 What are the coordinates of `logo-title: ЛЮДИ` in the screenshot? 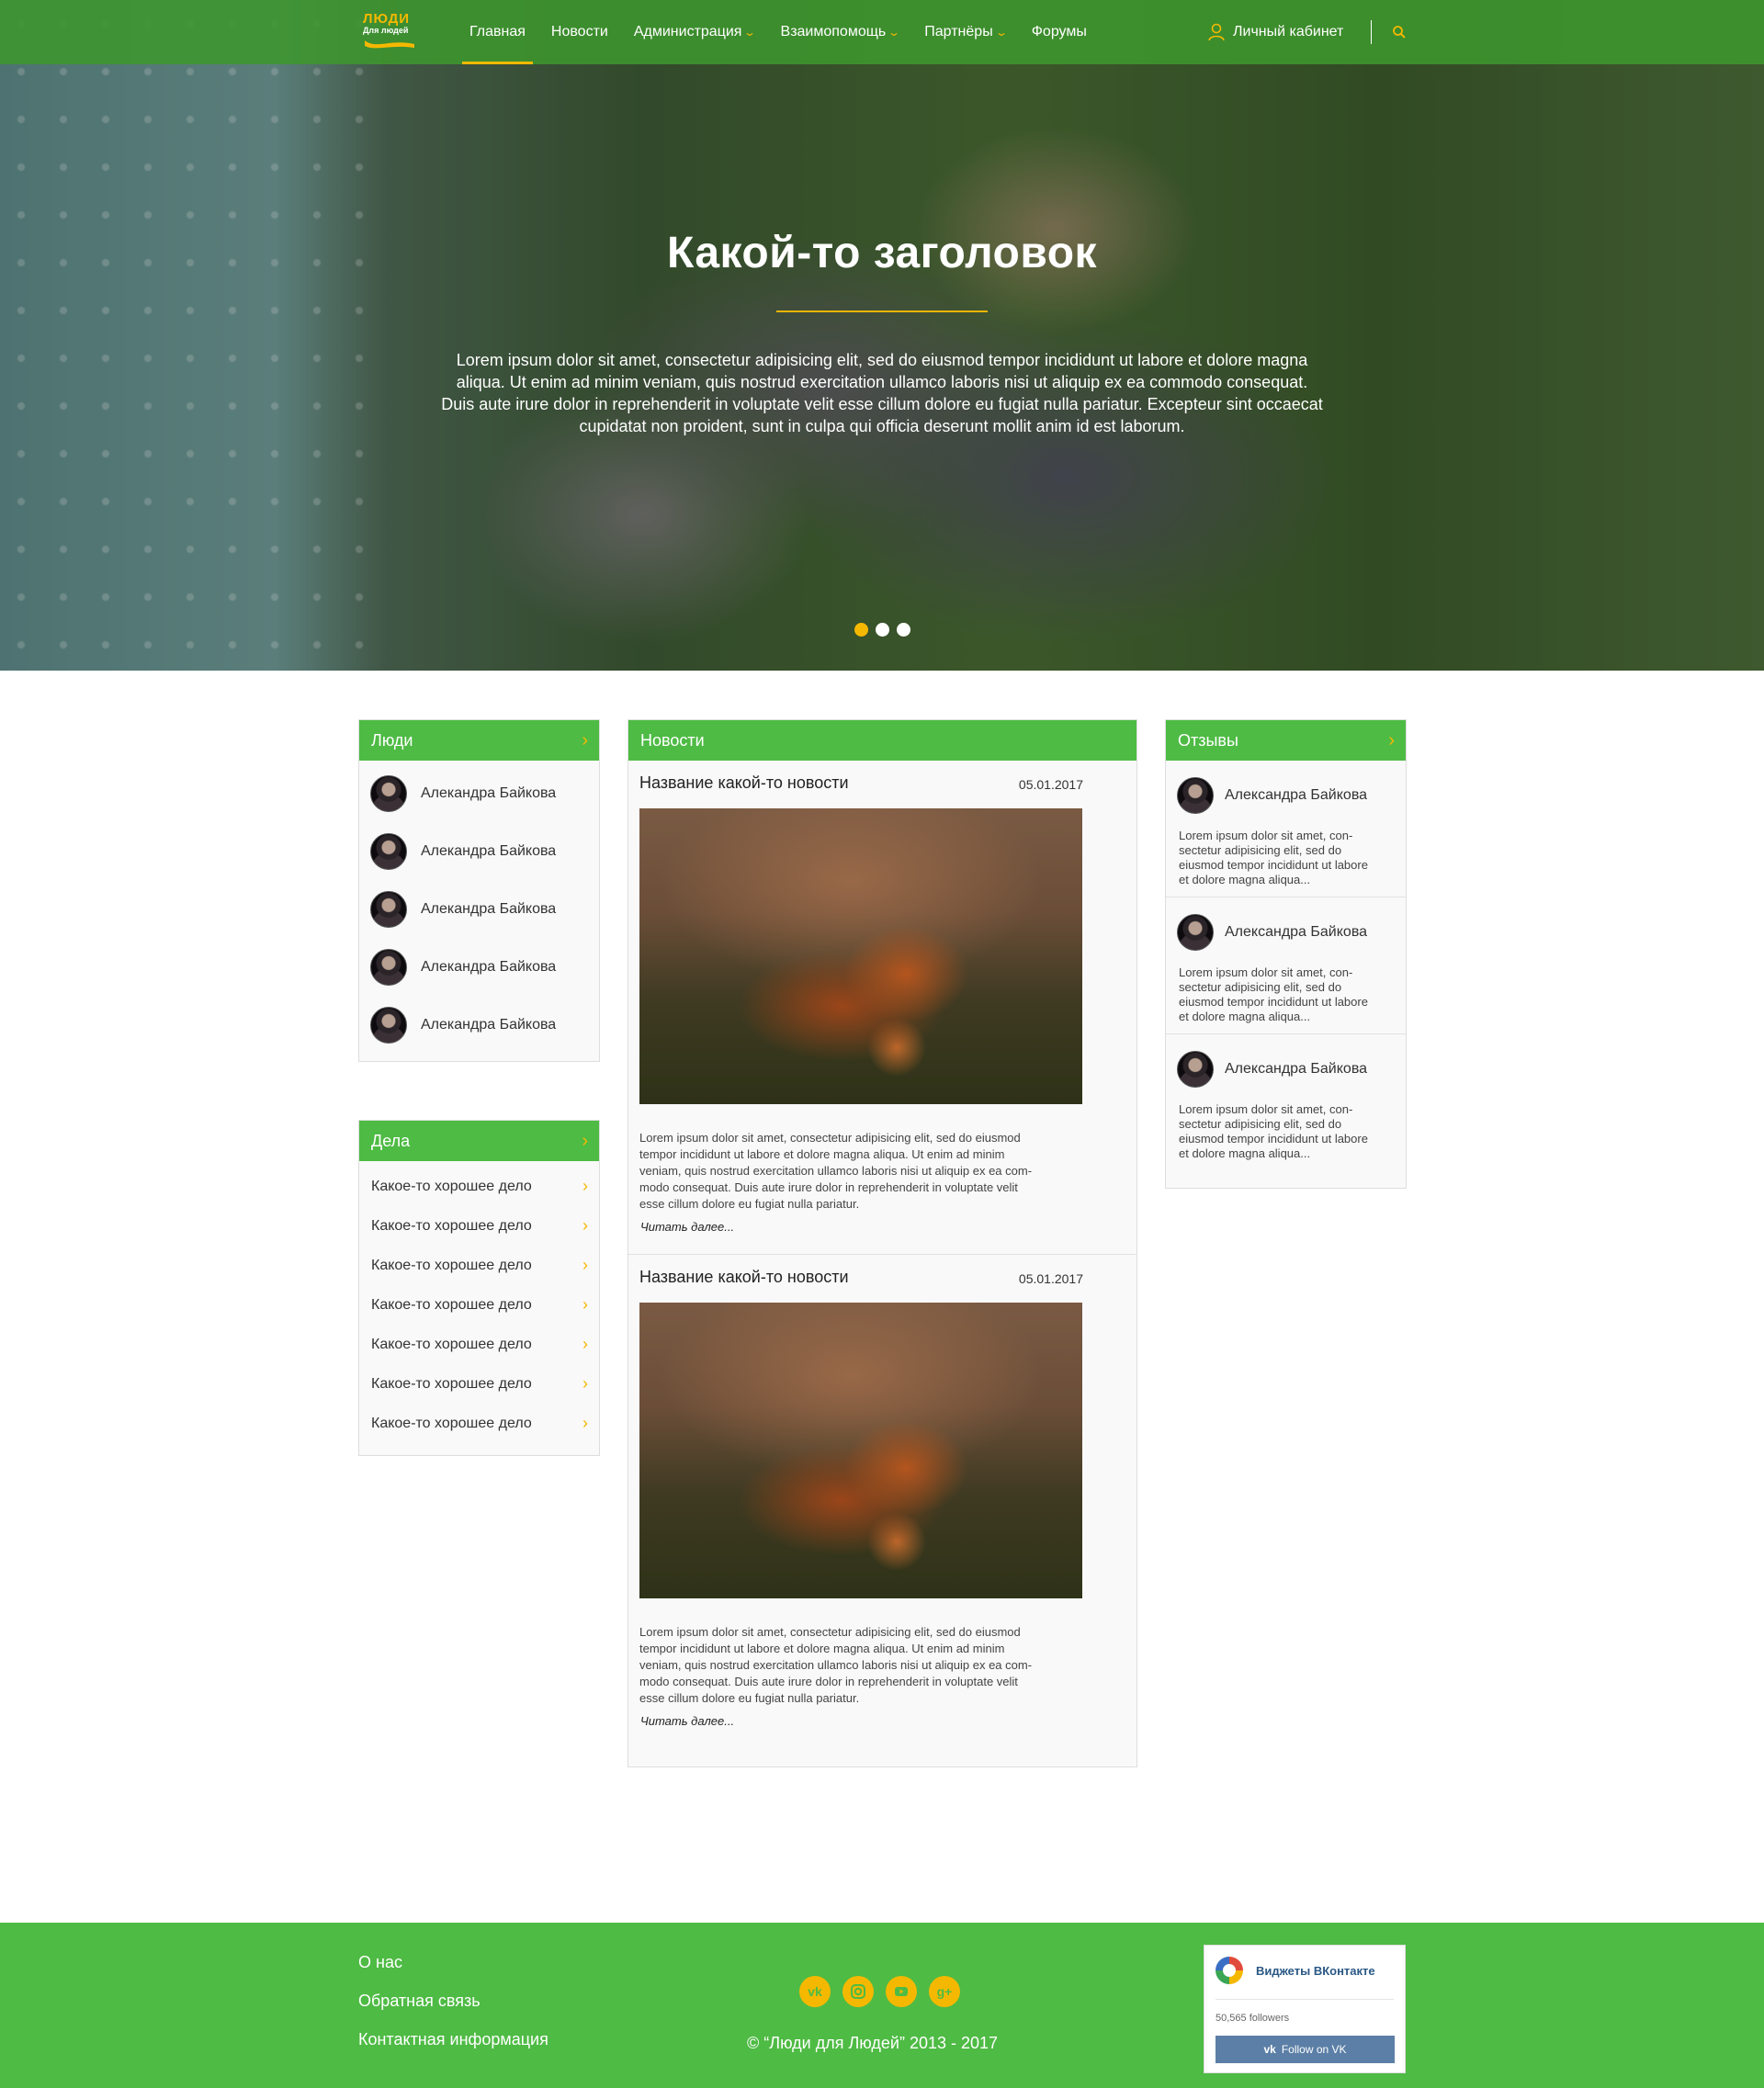 It's located at (387, 19).